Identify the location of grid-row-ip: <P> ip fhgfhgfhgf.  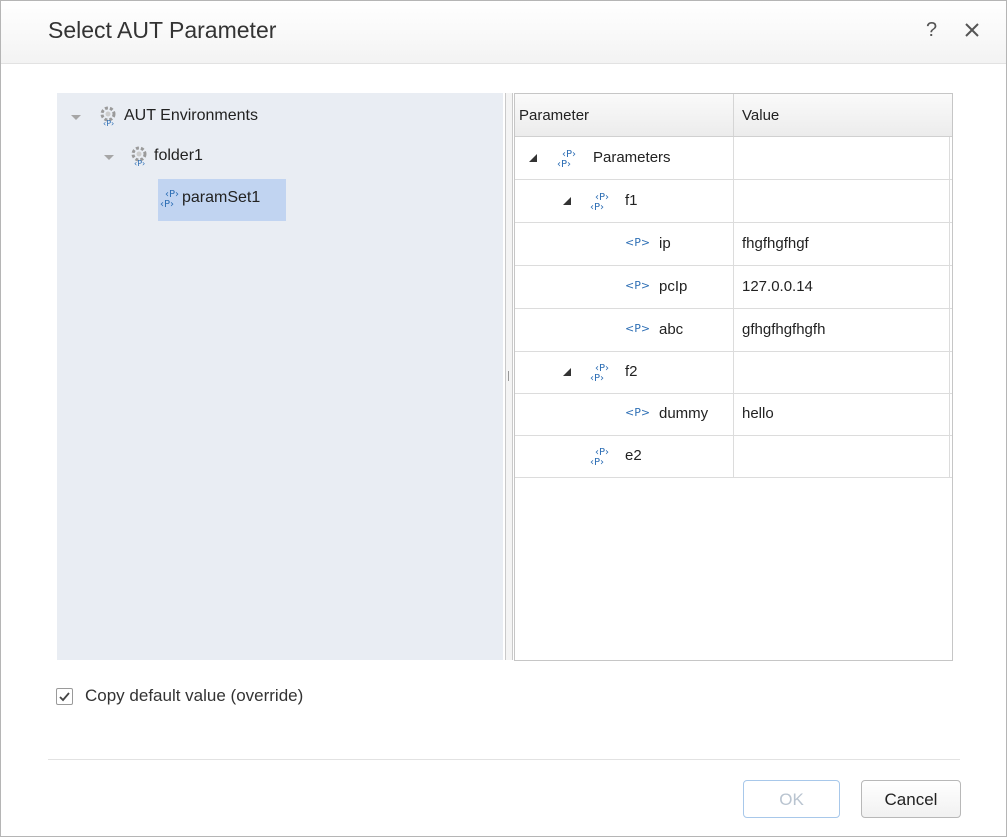
(733, 244).